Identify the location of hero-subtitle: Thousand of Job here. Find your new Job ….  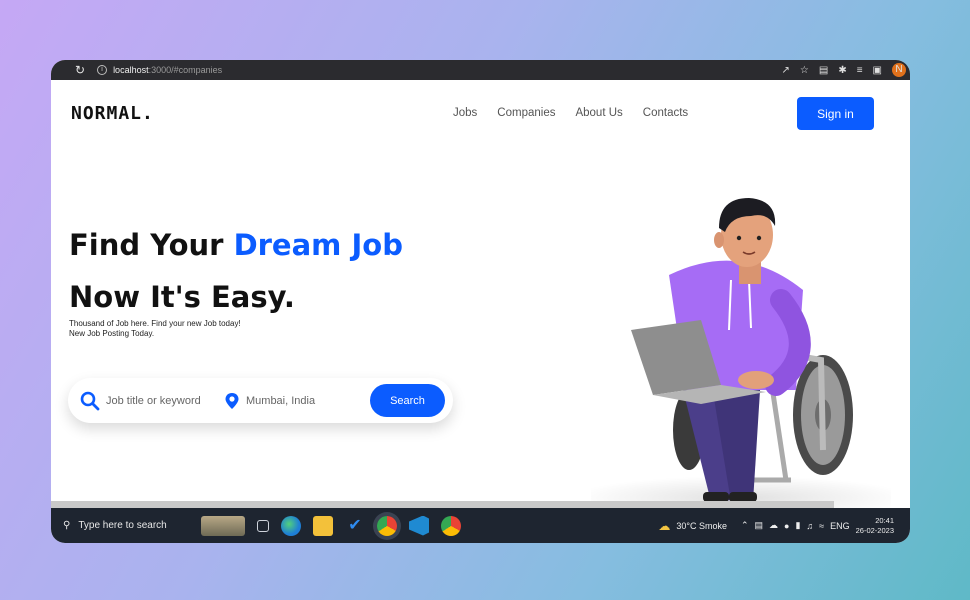
(155, 328).